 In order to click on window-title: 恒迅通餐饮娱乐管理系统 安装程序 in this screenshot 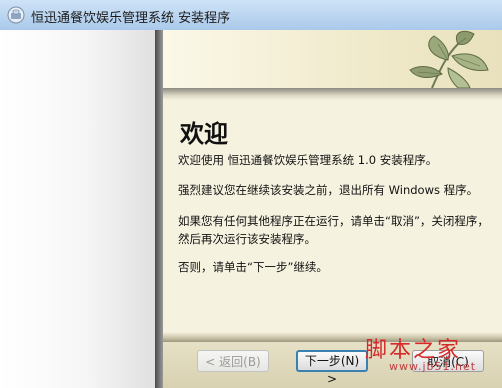, I will do `click(131, 18)`.